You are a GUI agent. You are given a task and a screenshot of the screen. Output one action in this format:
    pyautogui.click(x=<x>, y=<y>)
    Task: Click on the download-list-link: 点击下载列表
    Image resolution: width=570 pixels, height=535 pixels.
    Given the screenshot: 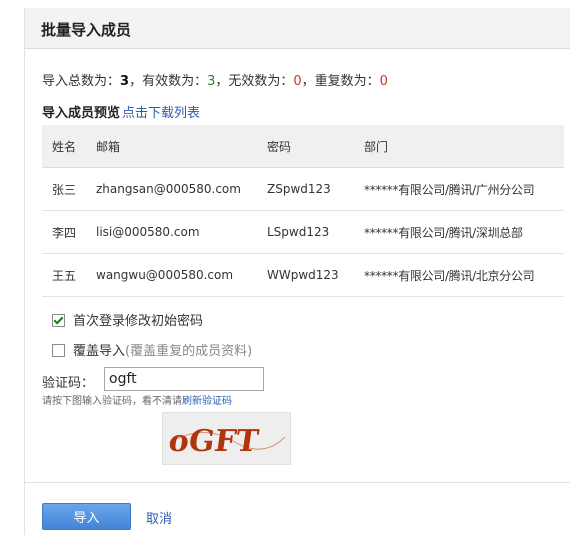 What is the action you would take?
    pyautogui.click(x=161, y=113)
    